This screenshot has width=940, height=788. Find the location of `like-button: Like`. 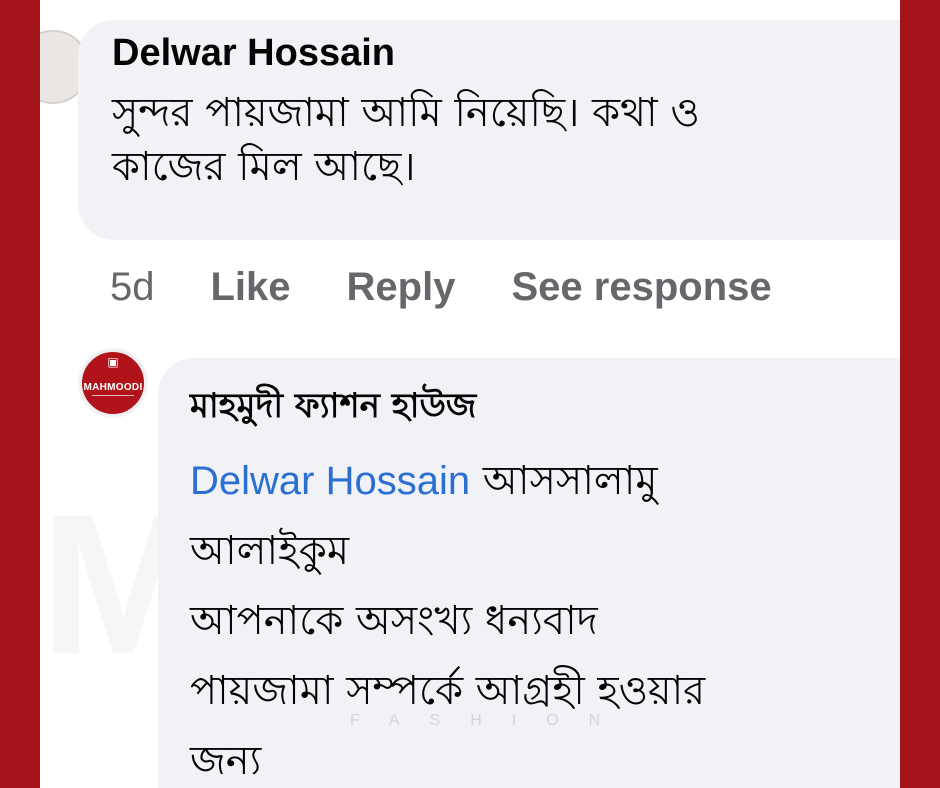

like-button: Like is located at coordinates (251, 287).